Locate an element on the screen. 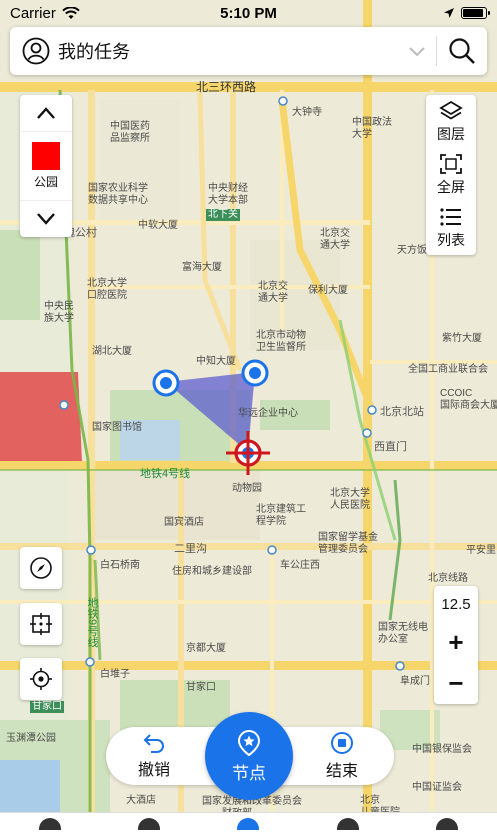  location-arrow-icon is located at coordinates (449, 13).